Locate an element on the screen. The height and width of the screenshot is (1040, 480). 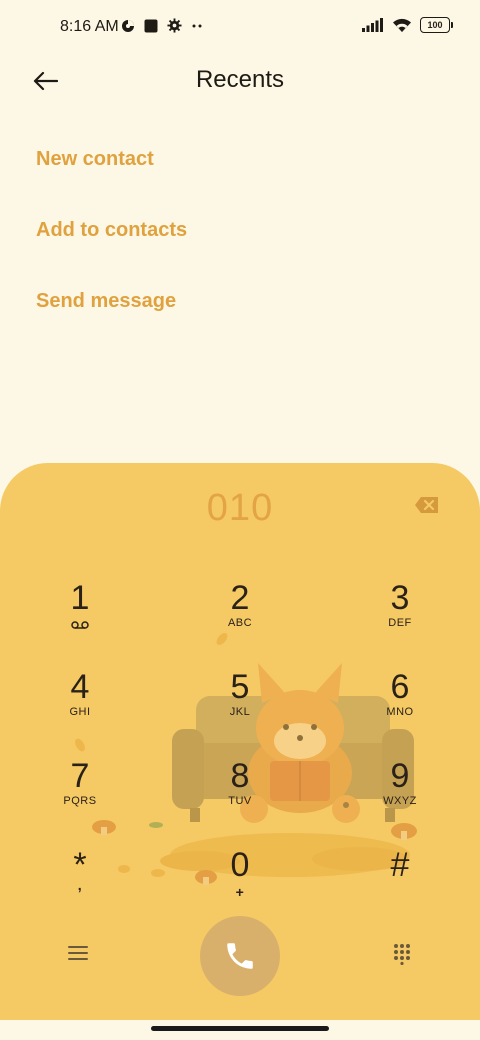
wifi-icon is located at coordinates (402, 25).